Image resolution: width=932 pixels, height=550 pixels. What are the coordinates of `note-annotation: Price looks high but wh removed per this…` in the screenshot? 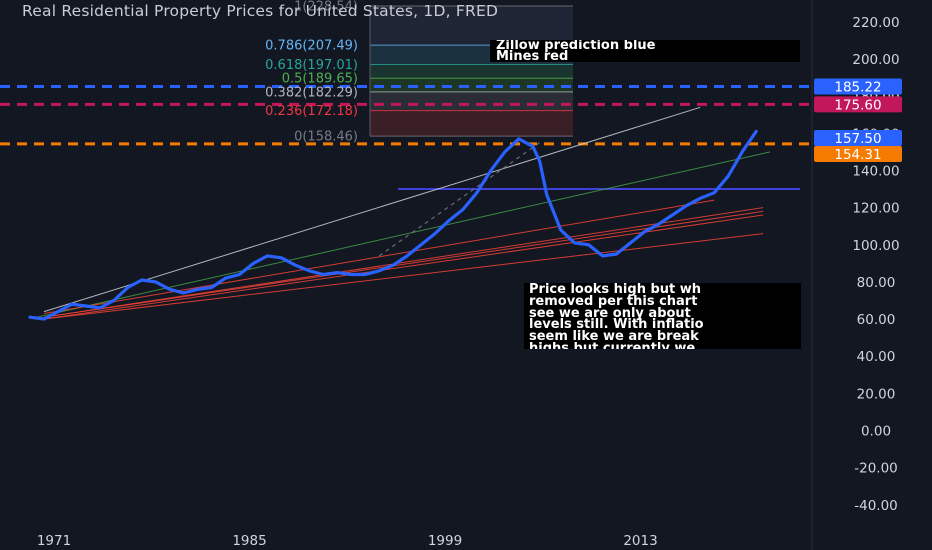 It's located at (662, 316).